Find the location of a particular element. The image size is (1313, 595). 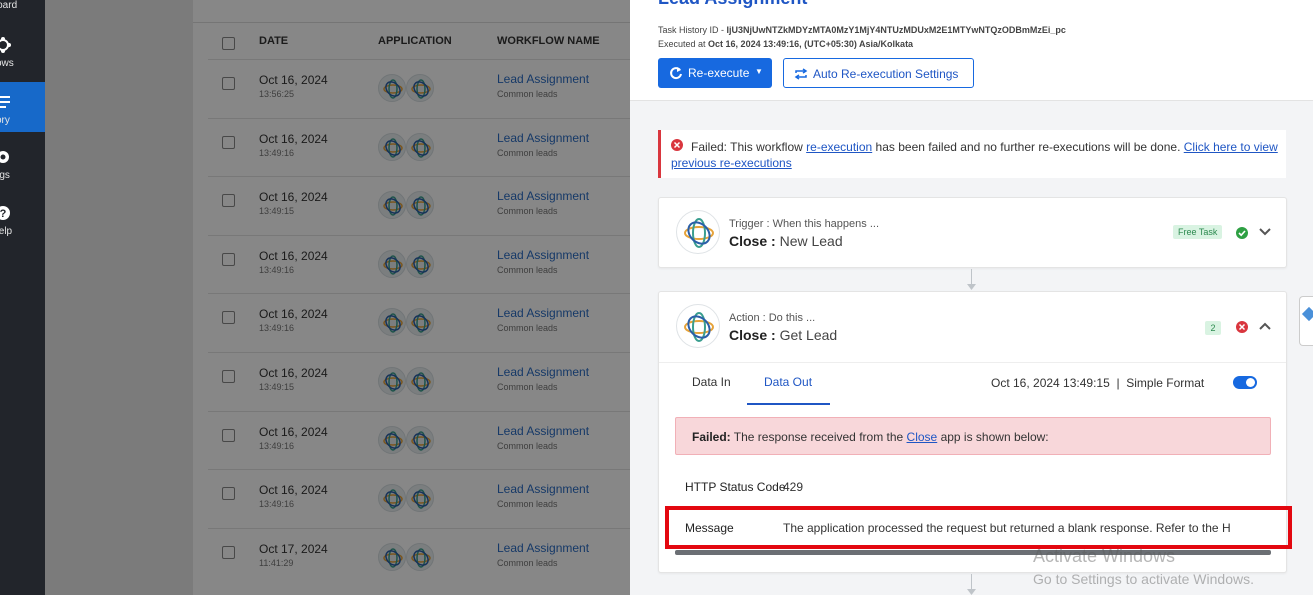

chevron-down-icon: ▼ is located at coordinates (759, 71).